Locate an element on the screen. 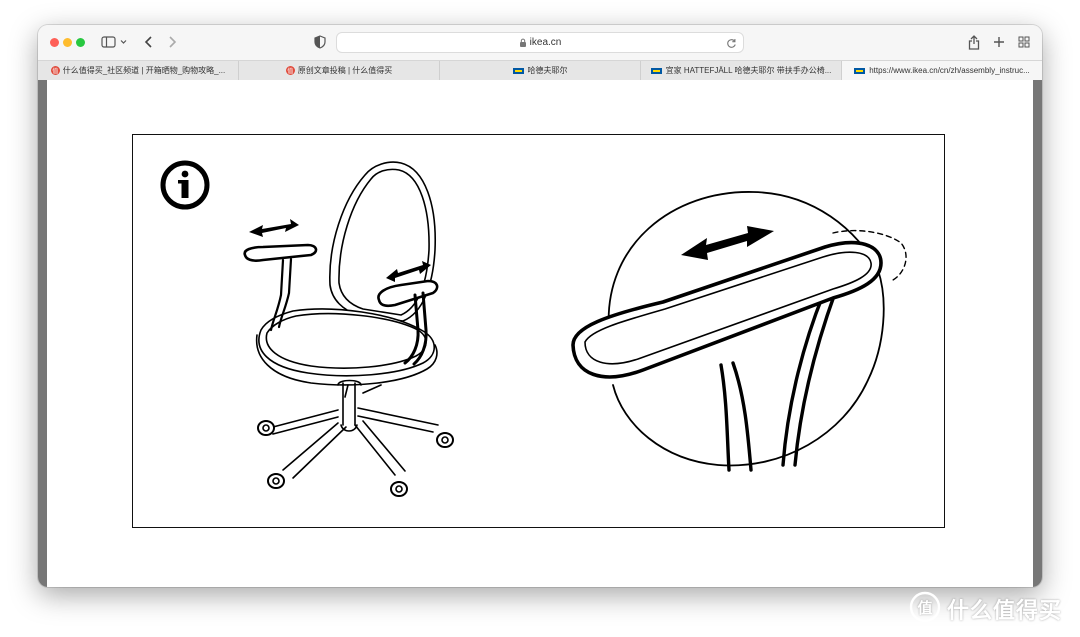 The image size is (1080, 637). forward-icon is located at coordinates (172, 42).